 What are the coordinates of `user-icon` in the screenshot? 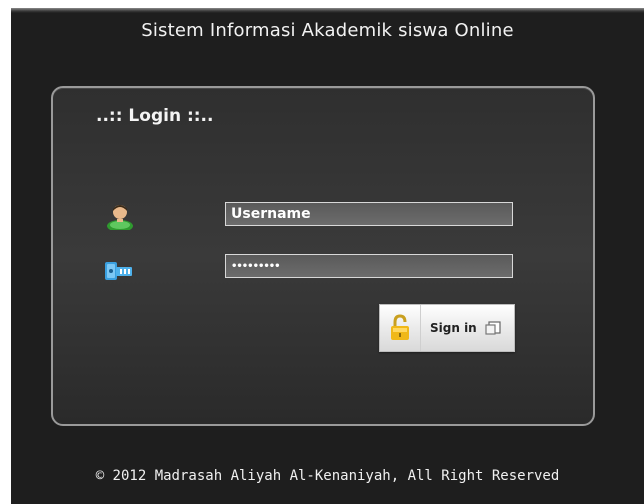 It's located at (120, 217).